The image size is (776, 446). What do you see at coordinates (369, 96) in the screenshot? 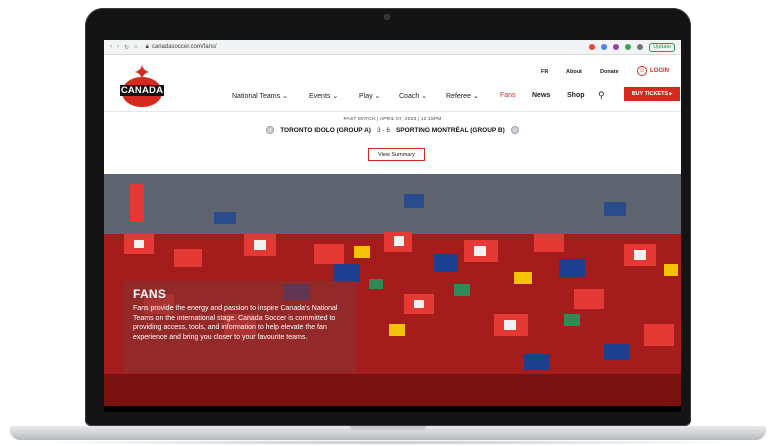
I see `nav-play: Play ⌄` at bounding box center [369, 96].